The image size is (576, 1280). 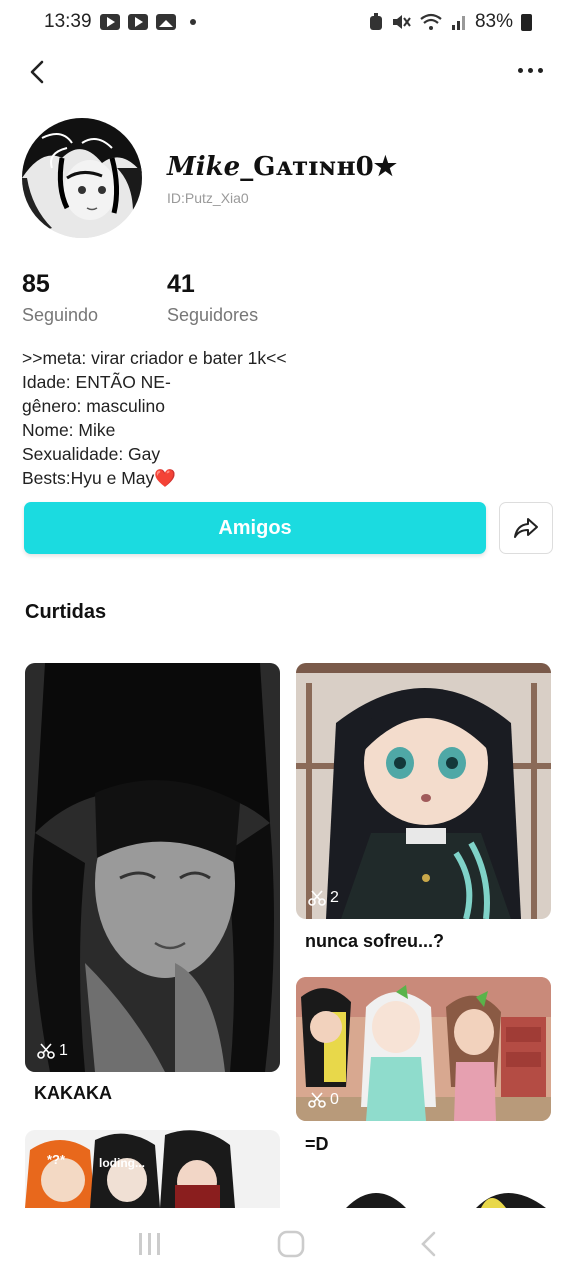 I want to click on avatar-image, so click(x=82, y=178).